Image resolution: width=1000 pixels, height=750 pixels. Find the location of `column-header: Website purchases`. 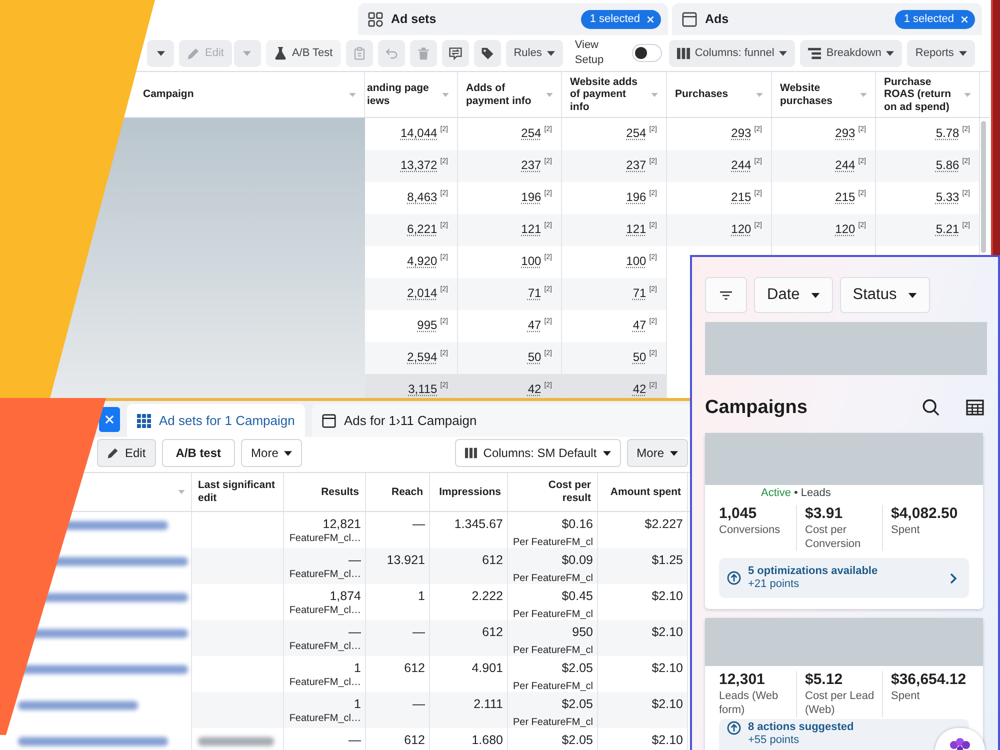

column-header: Website purchases is located at coordinates (807, 95).